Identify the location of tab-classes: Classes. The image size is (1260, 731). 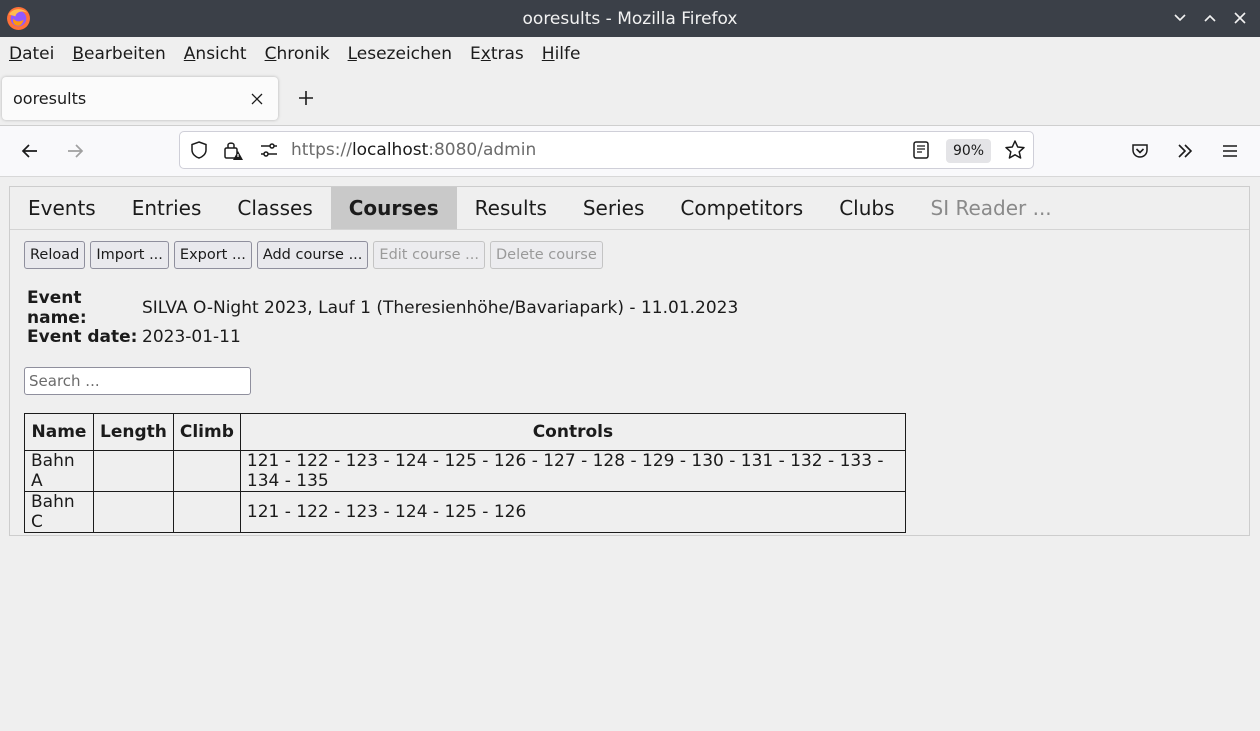
(274, 208).